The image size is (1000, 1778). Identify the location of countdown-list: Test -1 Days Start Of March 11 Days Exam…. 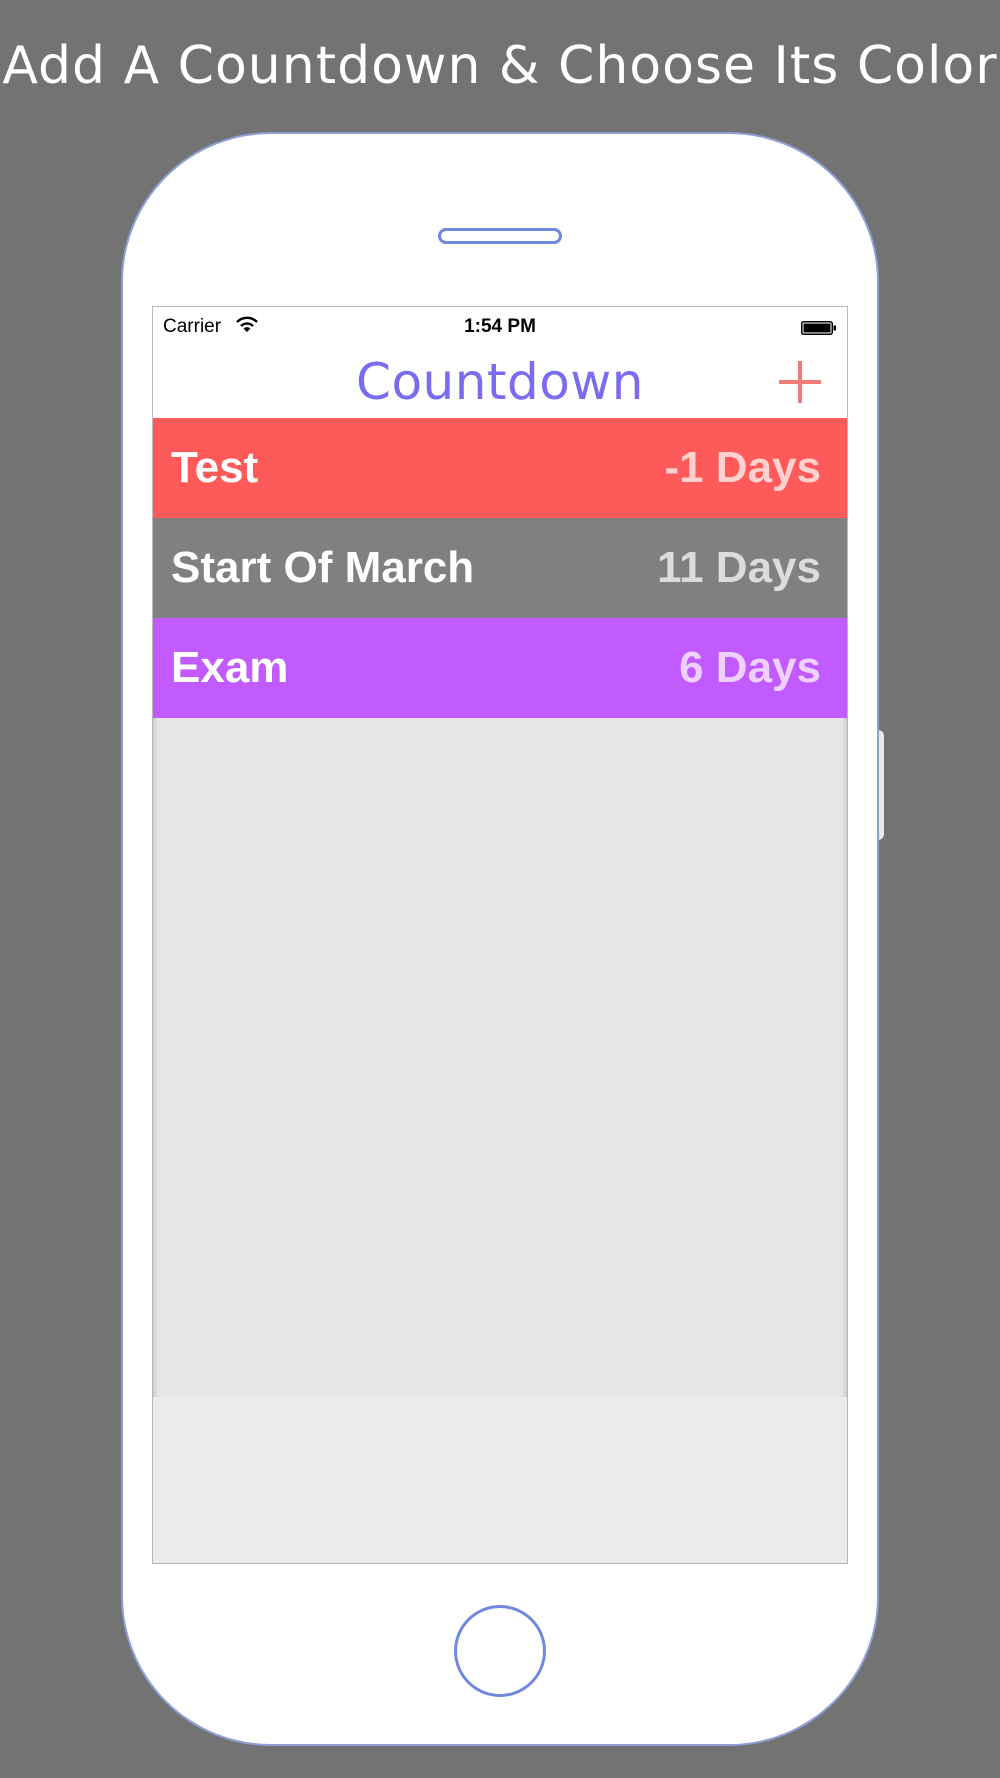
(500, 568).